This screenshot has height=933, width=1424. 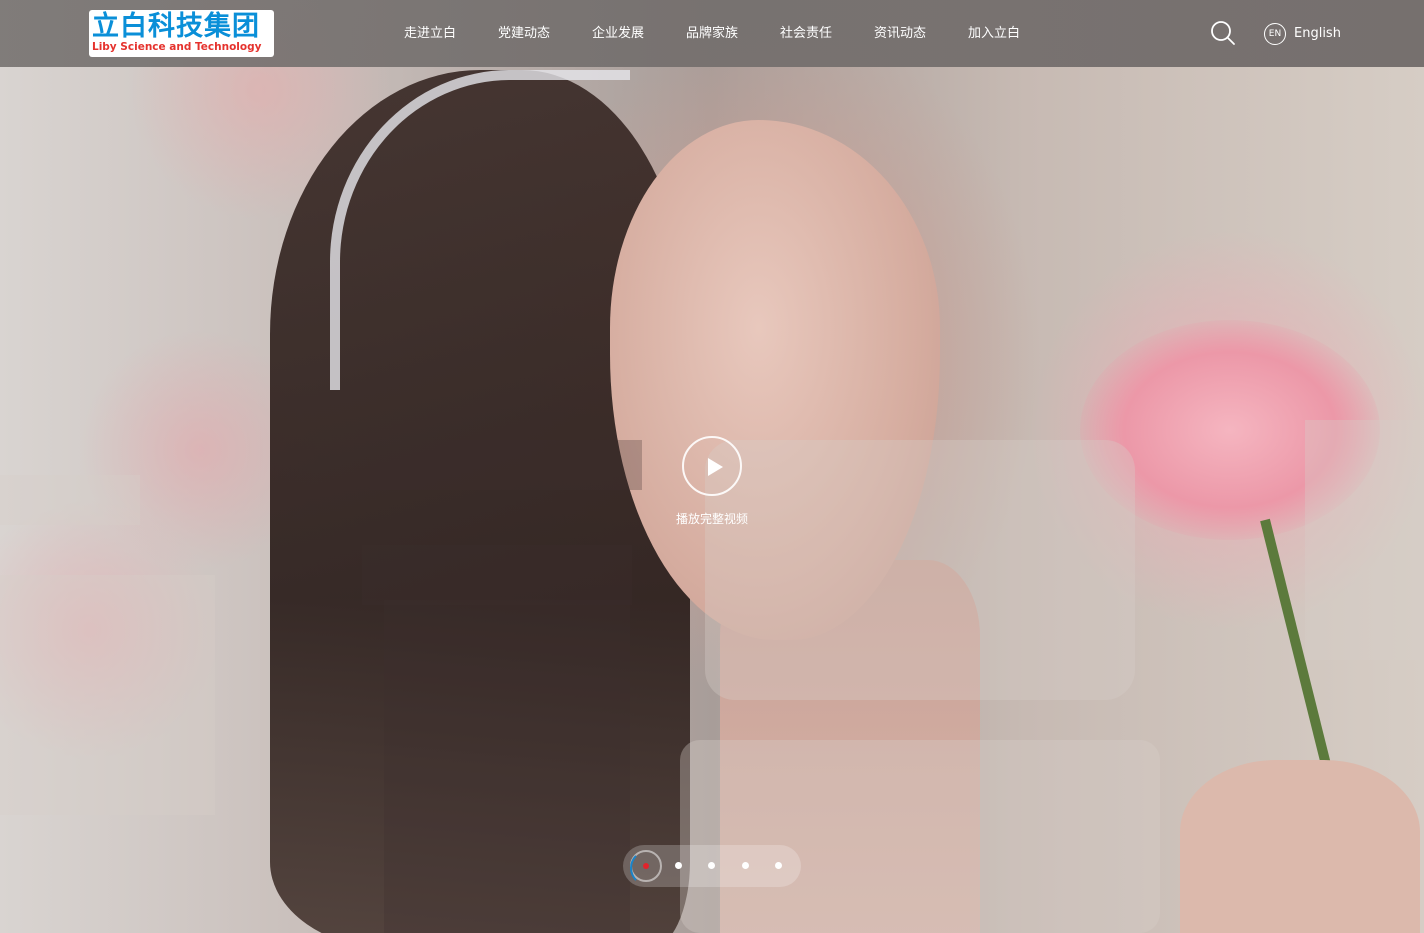 What do you see at coordinates (712, 518) in the screenshot?
I see `play-video-label: 播放完整视频` at bounding box center [712, 518].